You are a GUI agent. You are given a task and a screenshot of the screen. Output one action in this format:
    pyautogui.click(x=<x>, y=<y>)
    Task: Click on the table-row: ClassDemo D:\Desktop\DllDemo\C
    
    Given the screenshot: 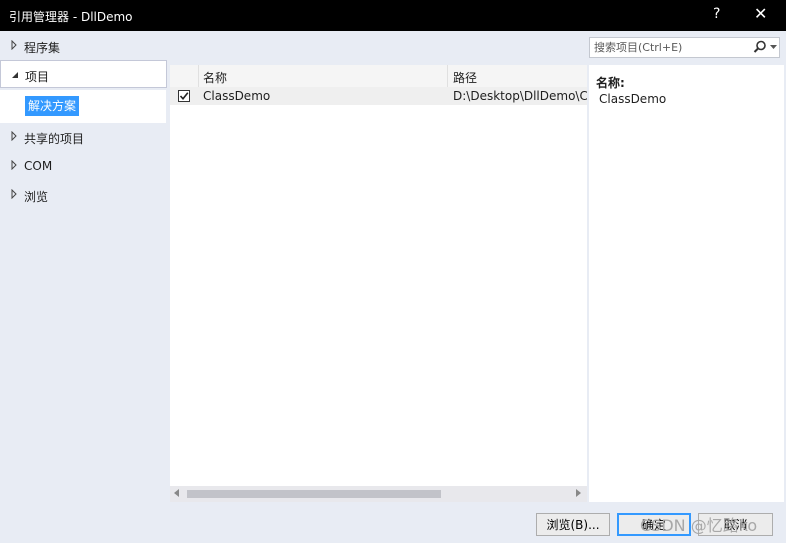 What is the action you would take?
    pyautogui.click(x=378, y=96)
    